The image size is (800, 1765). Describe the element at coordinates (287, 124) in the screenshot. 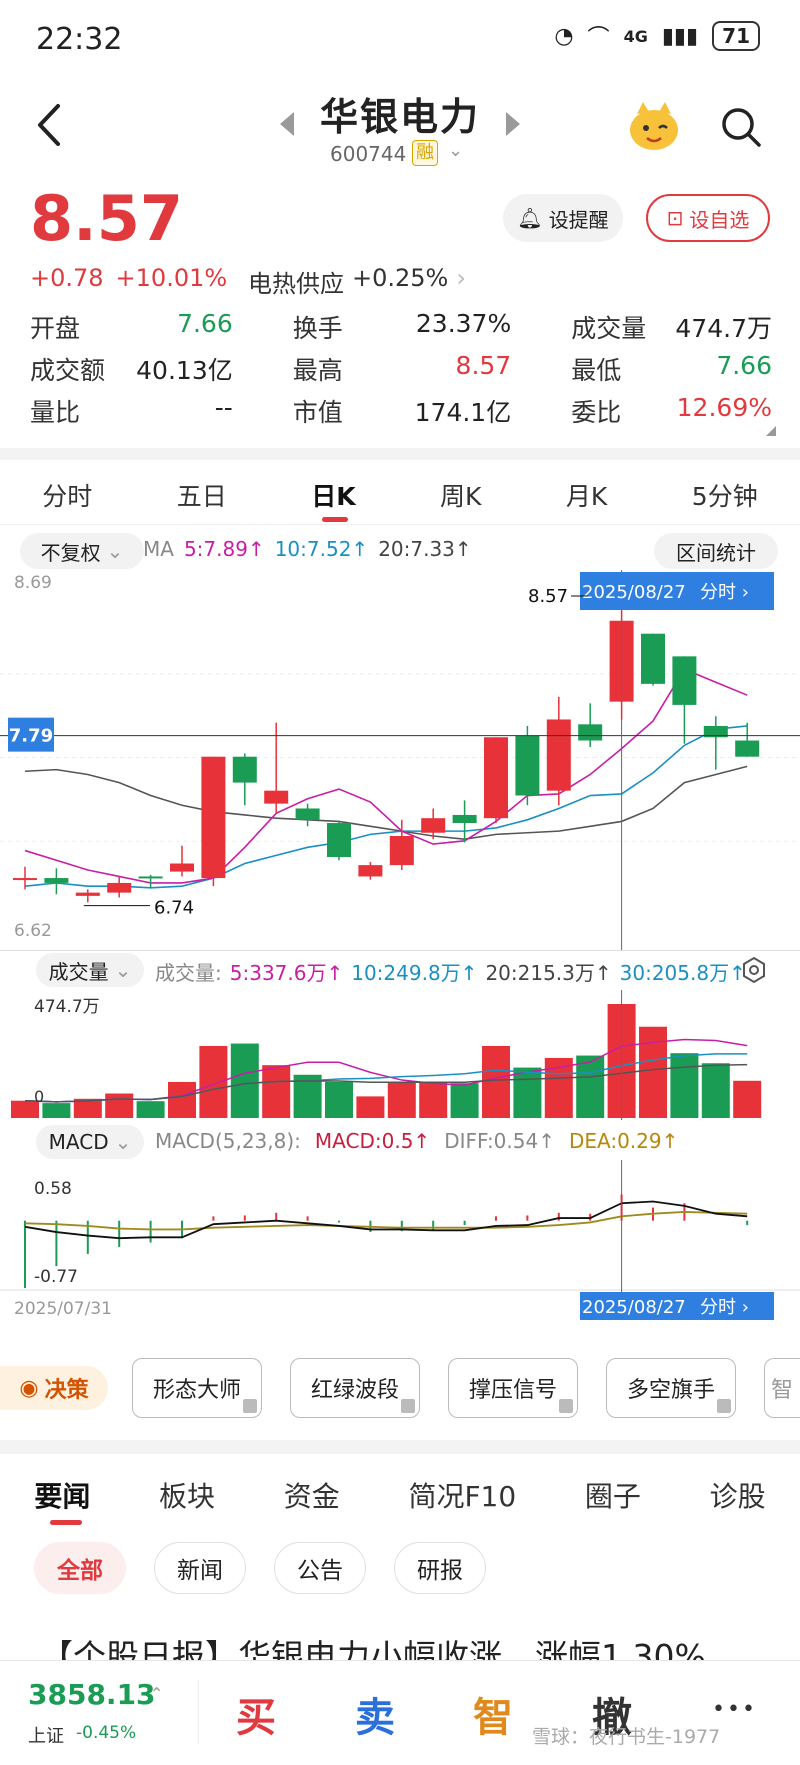

I see `prev-stock-icon` at that location.